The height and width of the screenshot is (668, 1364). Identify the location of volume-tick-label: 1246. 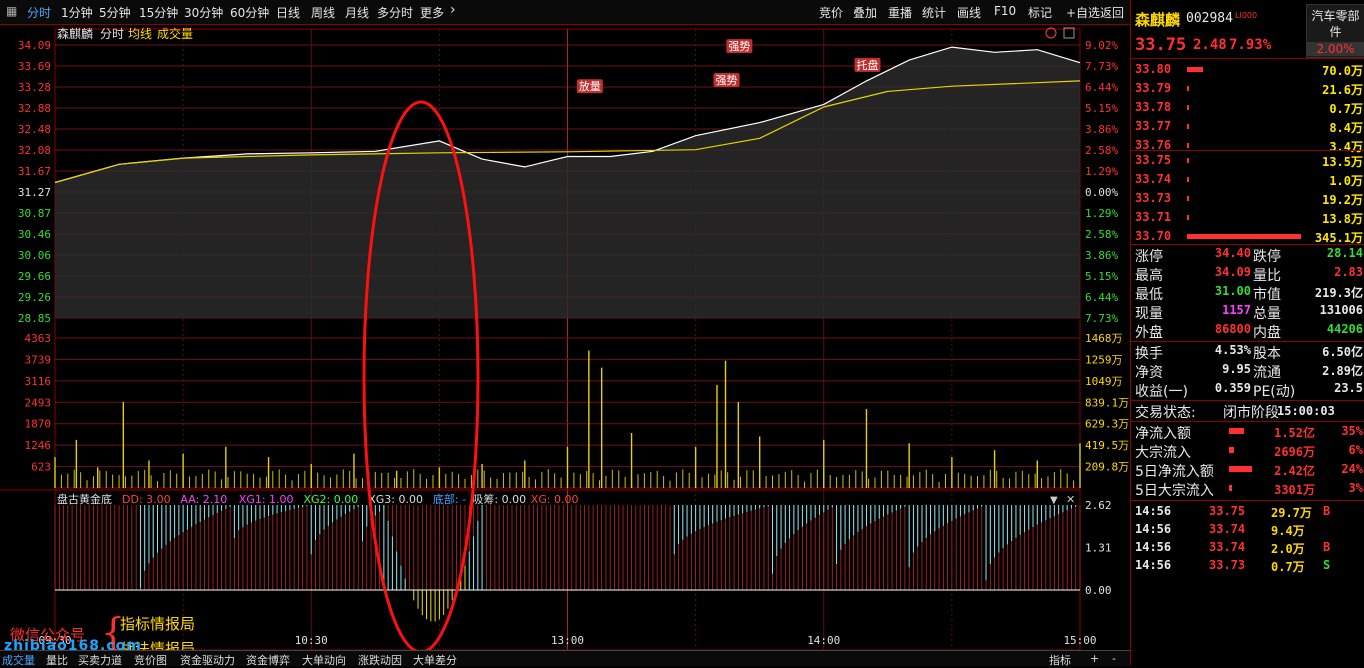
(38, 445).